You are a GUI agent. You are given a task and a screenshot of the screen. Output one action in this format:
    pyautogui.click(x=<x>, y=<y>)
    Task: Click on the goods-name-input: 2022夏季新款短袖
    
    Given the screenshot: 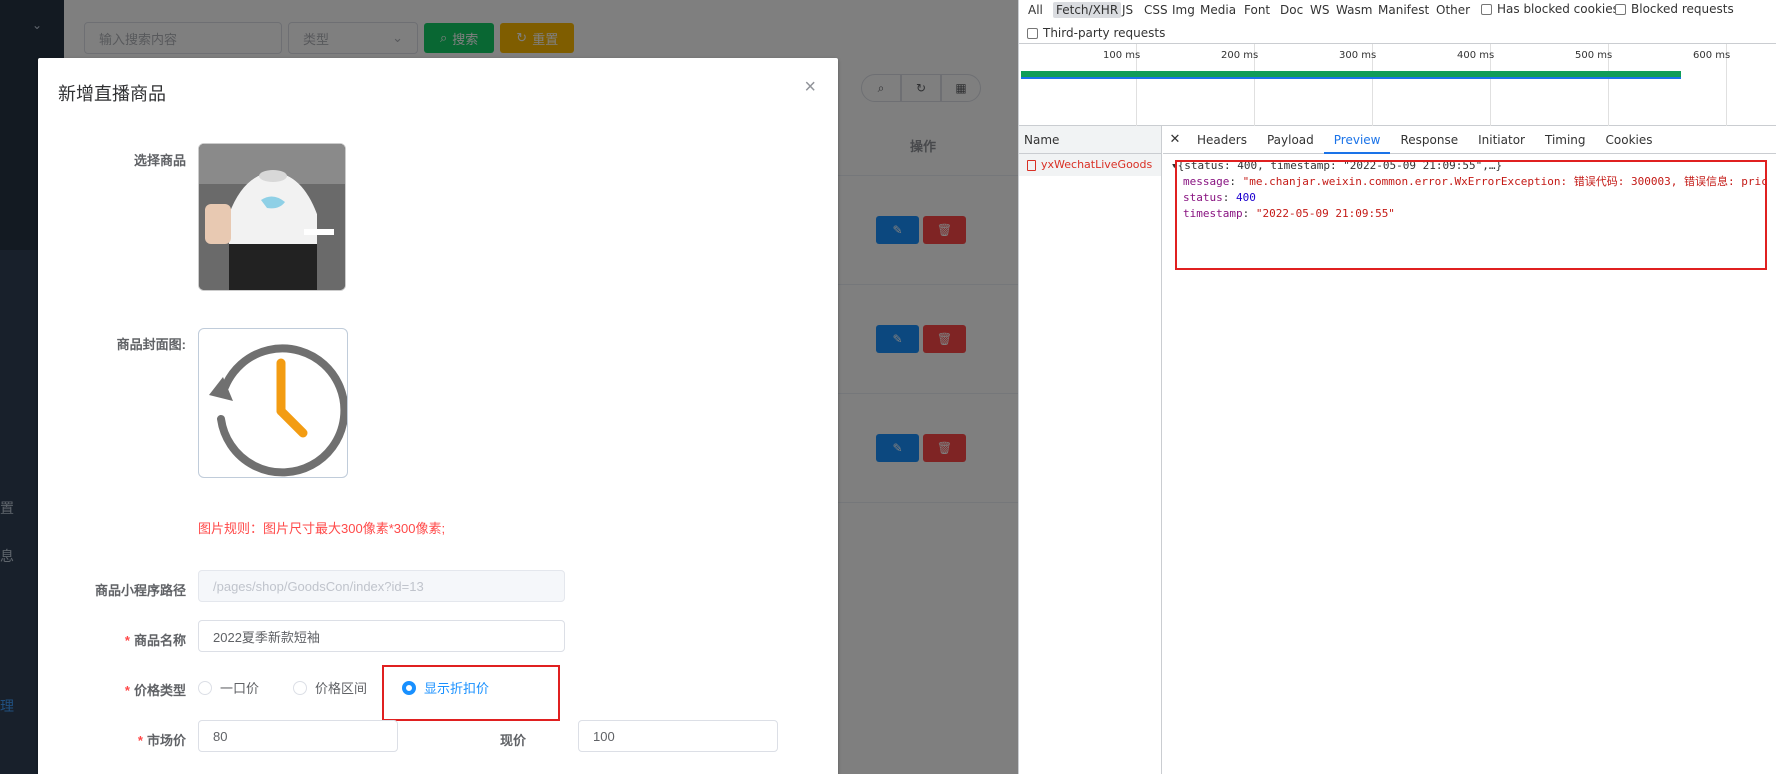 What is the action you would take?
    pyautogui.click(x=381, y=636)
    